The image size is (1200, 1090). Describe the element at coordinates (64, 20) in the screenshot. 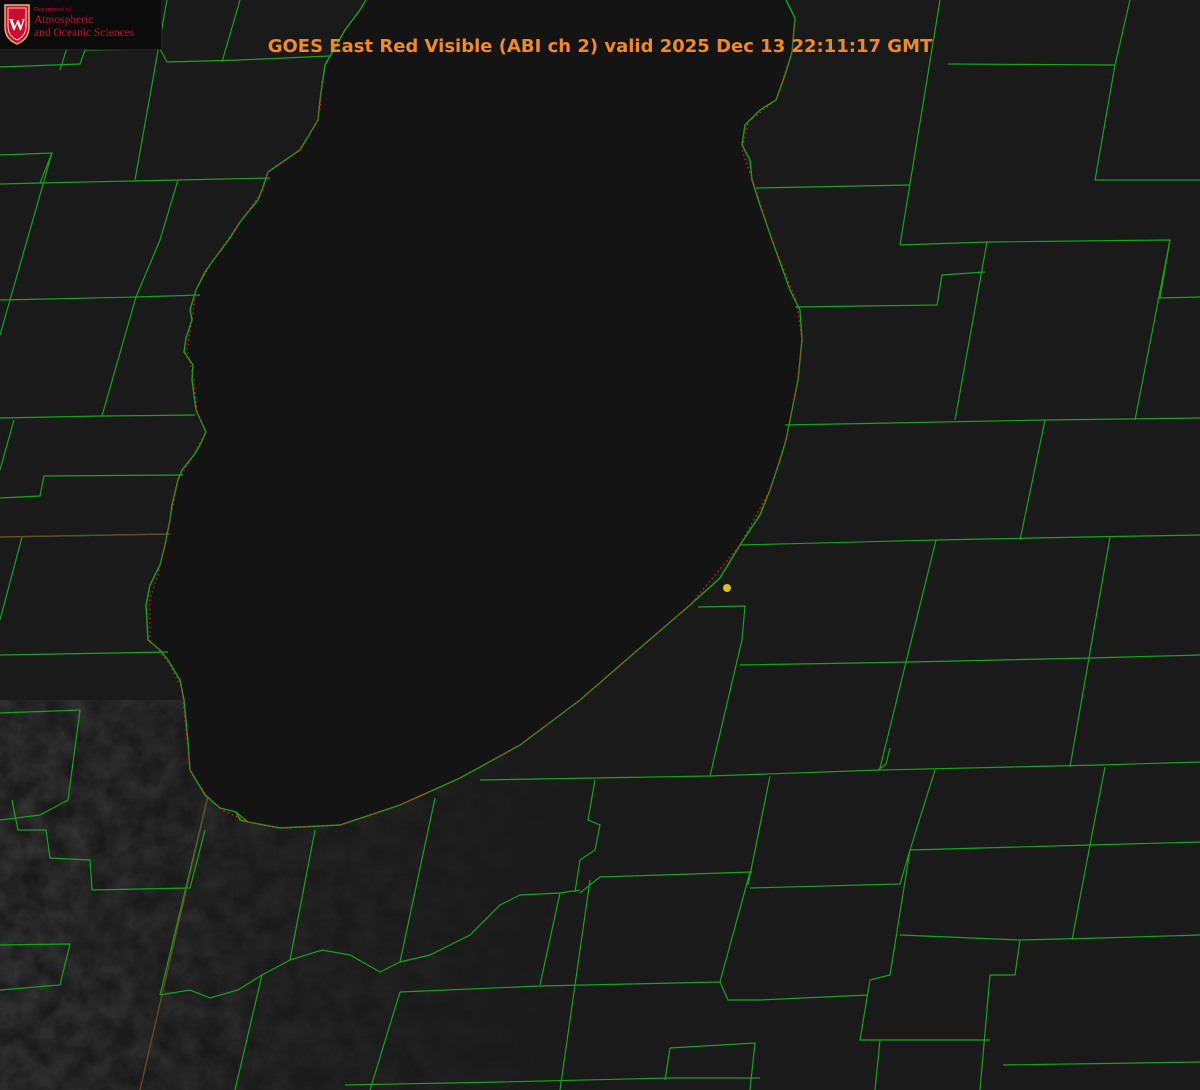

I see `logo-line-1: Atmospheric` at that location.